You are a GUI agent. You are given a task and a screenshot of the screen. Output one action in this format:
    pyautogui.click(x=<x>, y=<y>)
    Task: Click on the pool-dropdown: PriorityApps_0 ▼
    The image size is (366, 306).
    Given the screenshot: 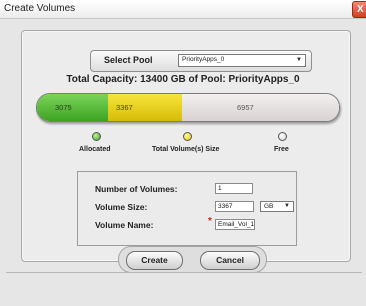 What is the action you would take?
    pyautogui.click(x=242, y=60)
    